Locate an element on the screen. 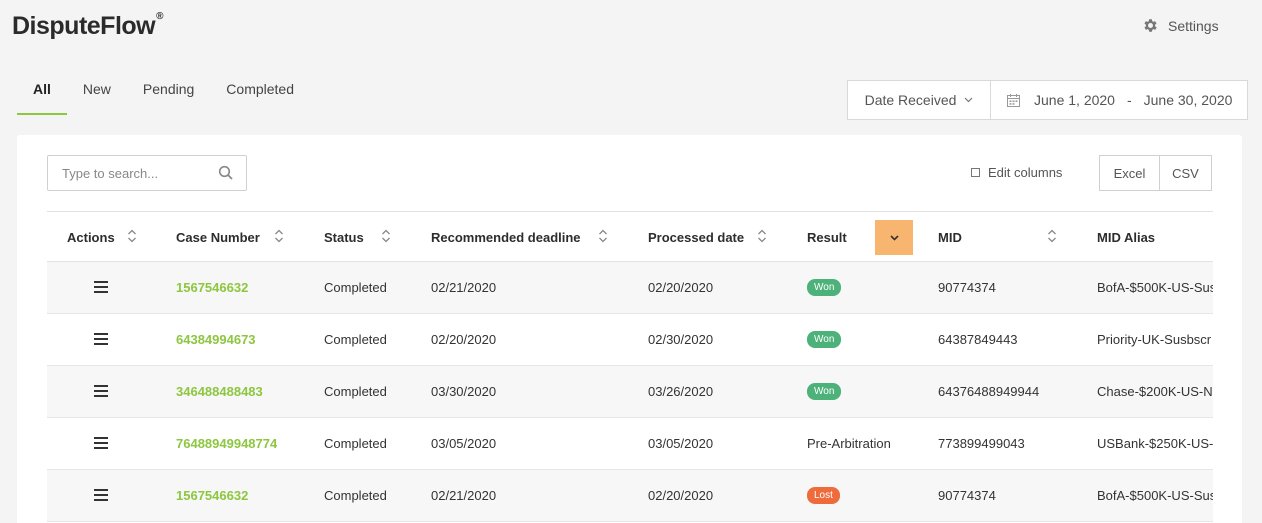 This screenshot has width=1262, height=523. processed-date-cell: 02/30/2020 is located at coordinates (681, 339).